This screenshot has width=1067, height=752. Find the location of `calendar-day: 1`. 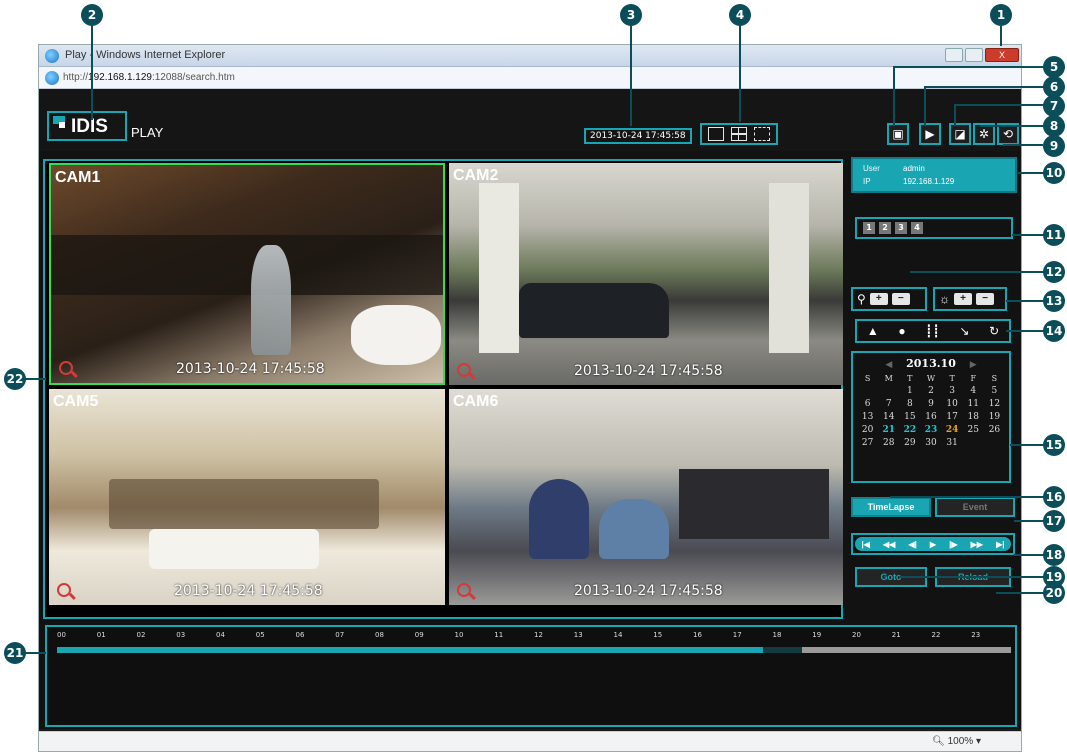

calendar-day: 1 is located at coordinates (909, 391).